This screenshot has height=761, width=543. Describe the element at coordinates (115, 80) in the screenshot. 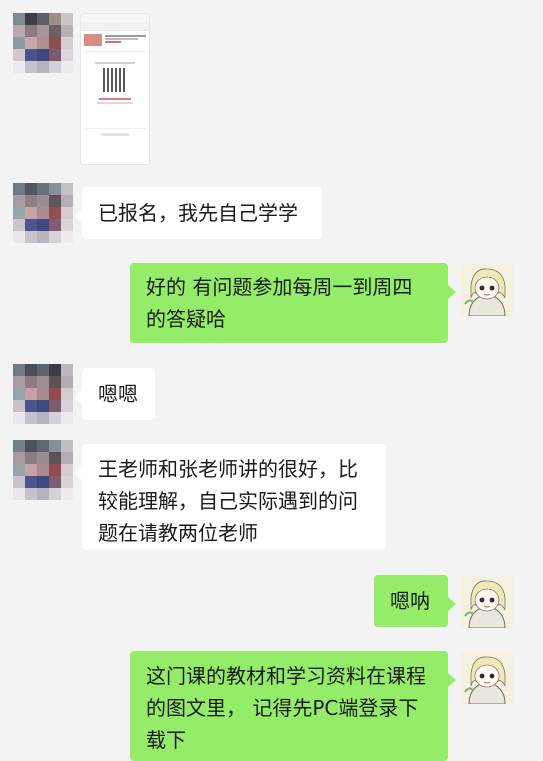

I see `qr-code-icon` at that location.